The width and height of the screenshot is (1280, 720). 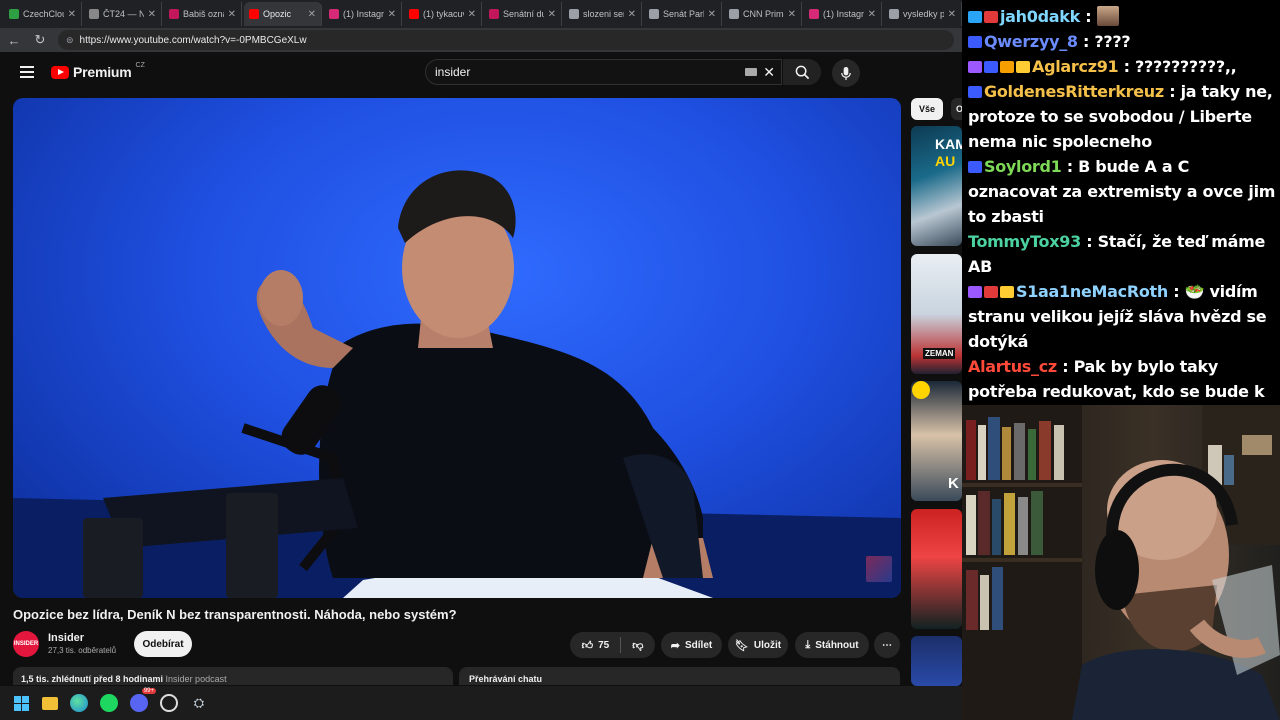 I want to click on channel-avatar: INSIDER, so click(x=26, y=644).